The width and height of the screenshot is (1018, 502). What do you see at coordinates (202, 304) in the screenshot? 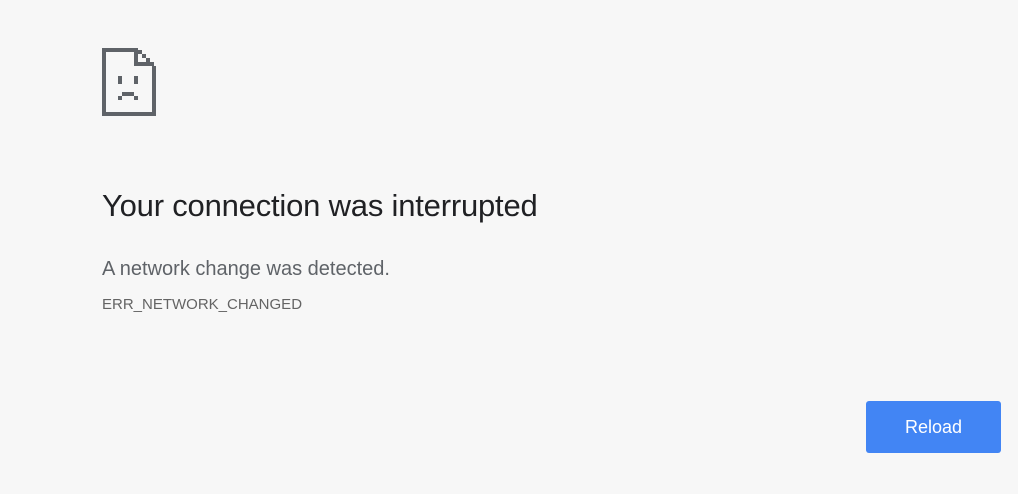
I see `error-code: ERR_NETWORK_CHANGED` at bounding box center [202, 304].